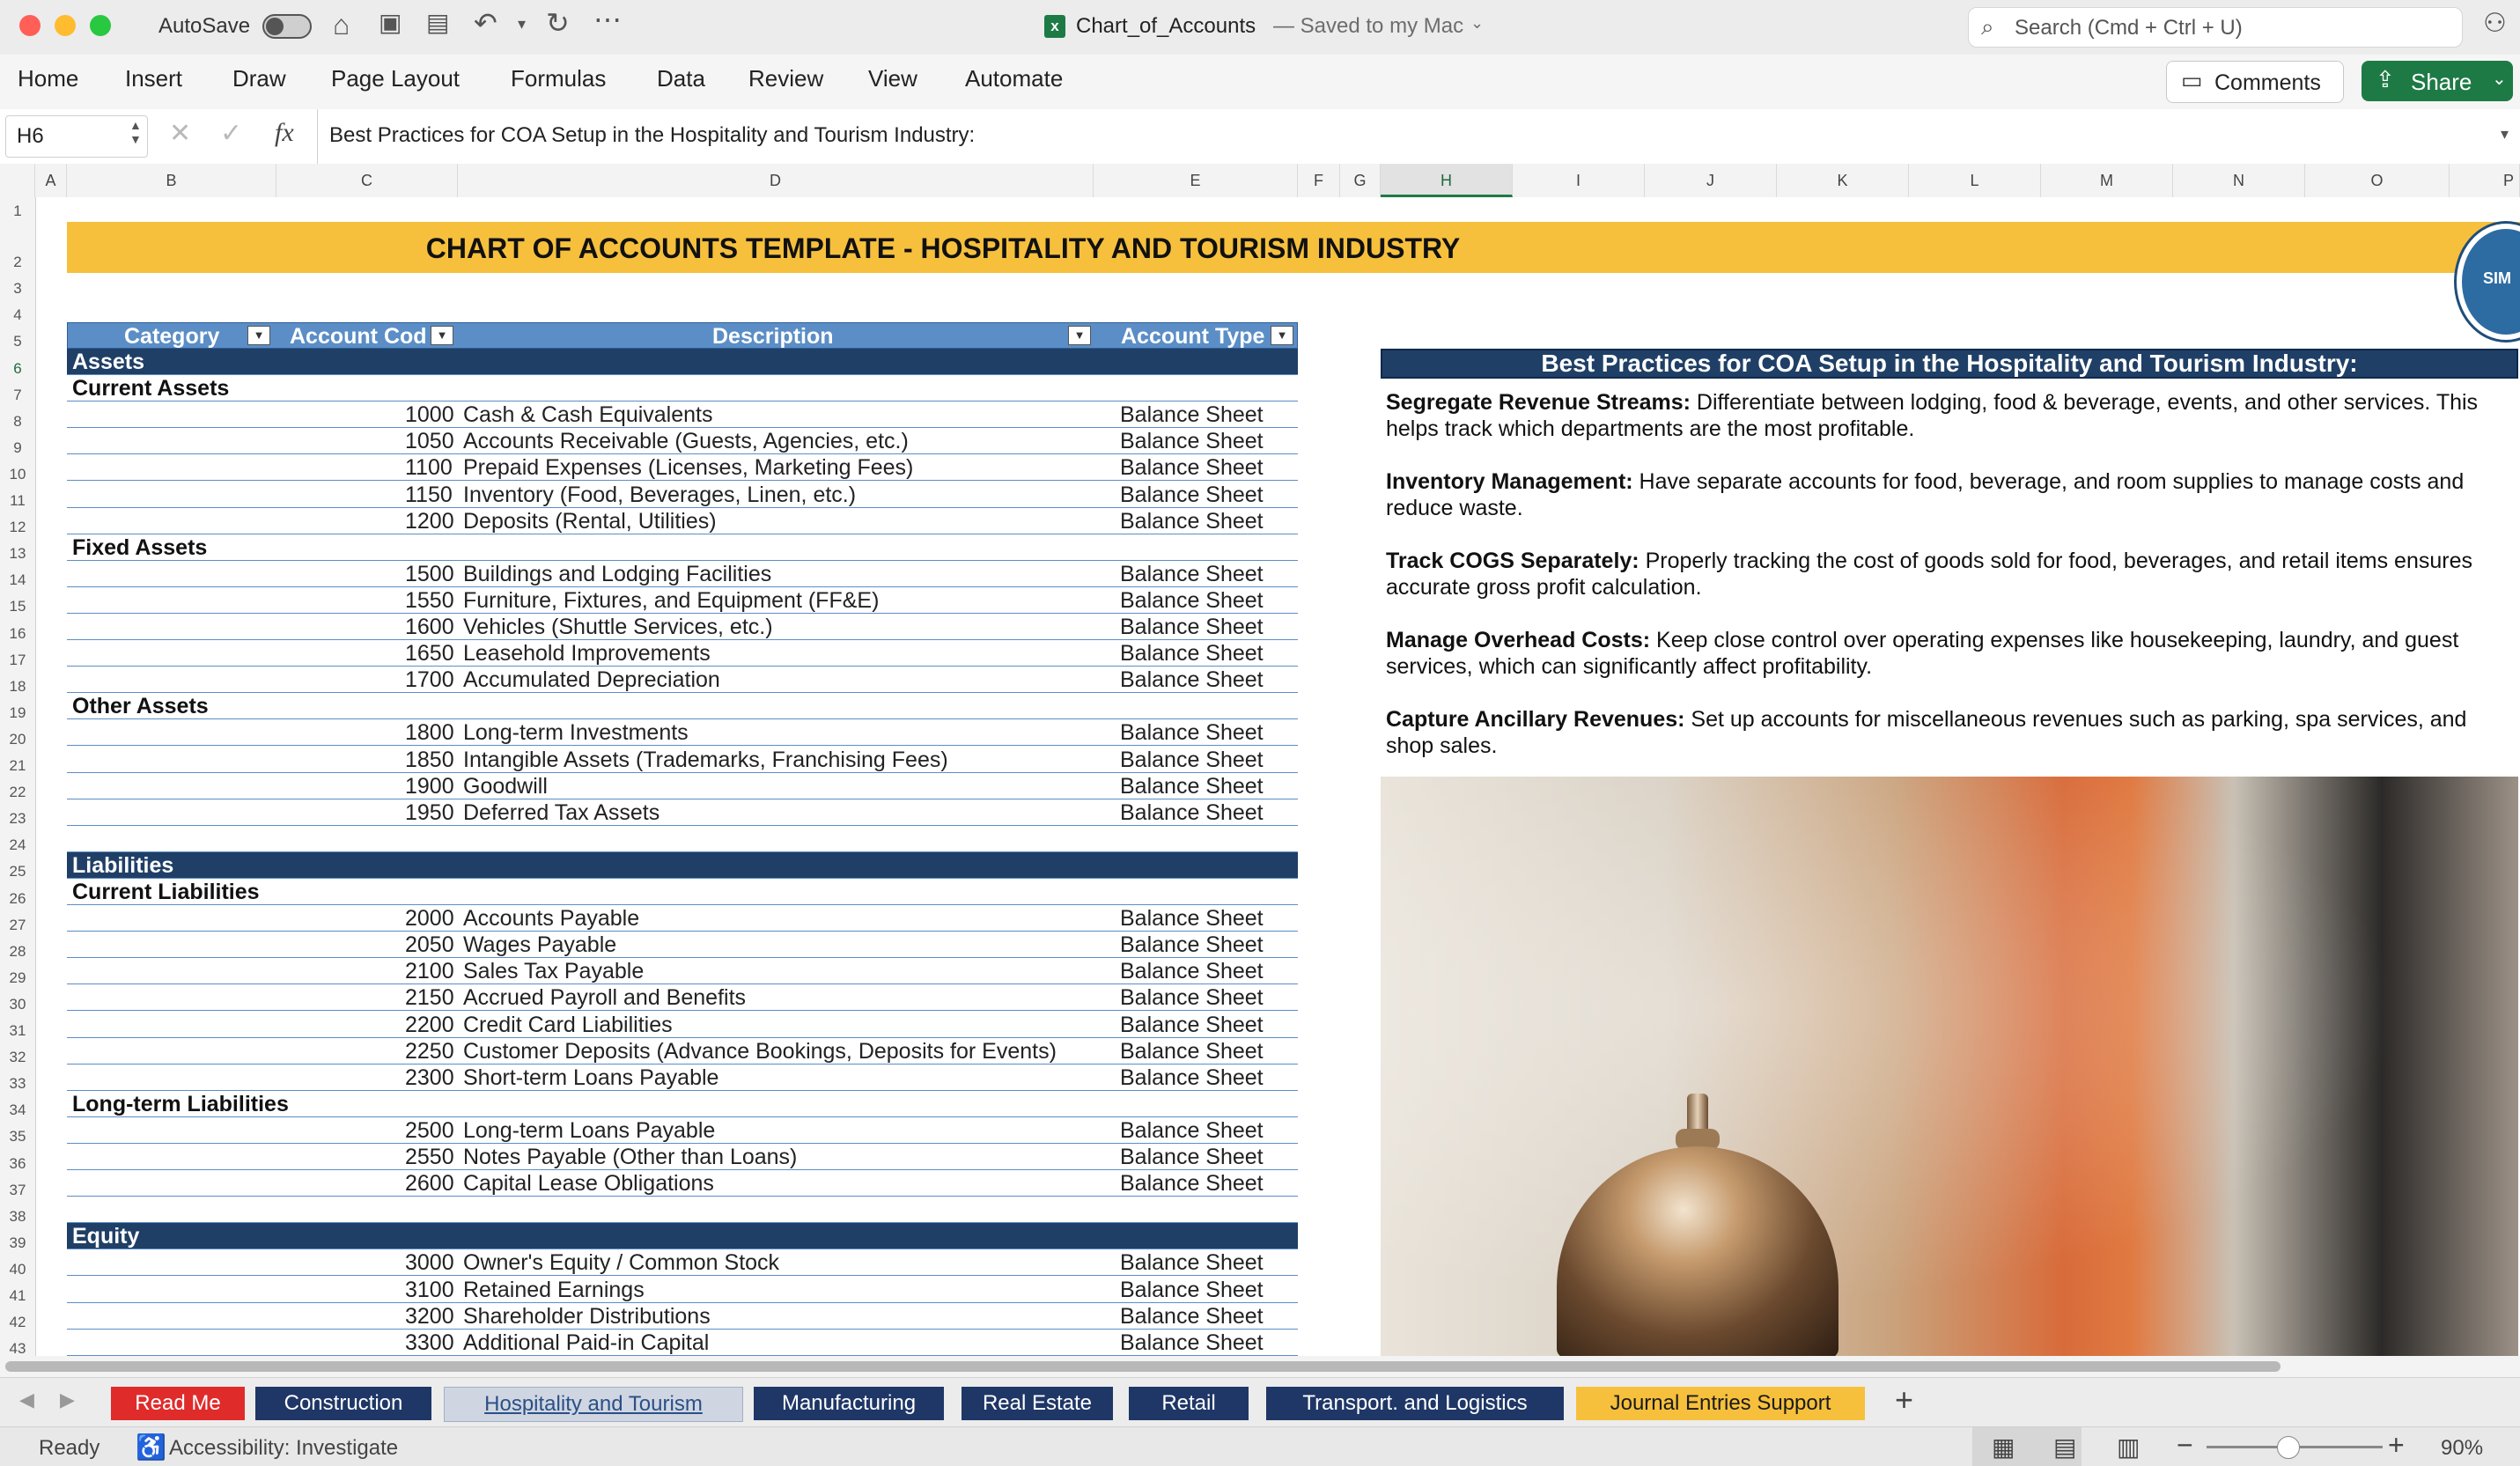 Image resolution: width=2520 pixels, height=1466 pixels. What do you see at coordinates (17, 819) in the screenshot?
I see `row-header: 23` at bounding box center [17, 819].